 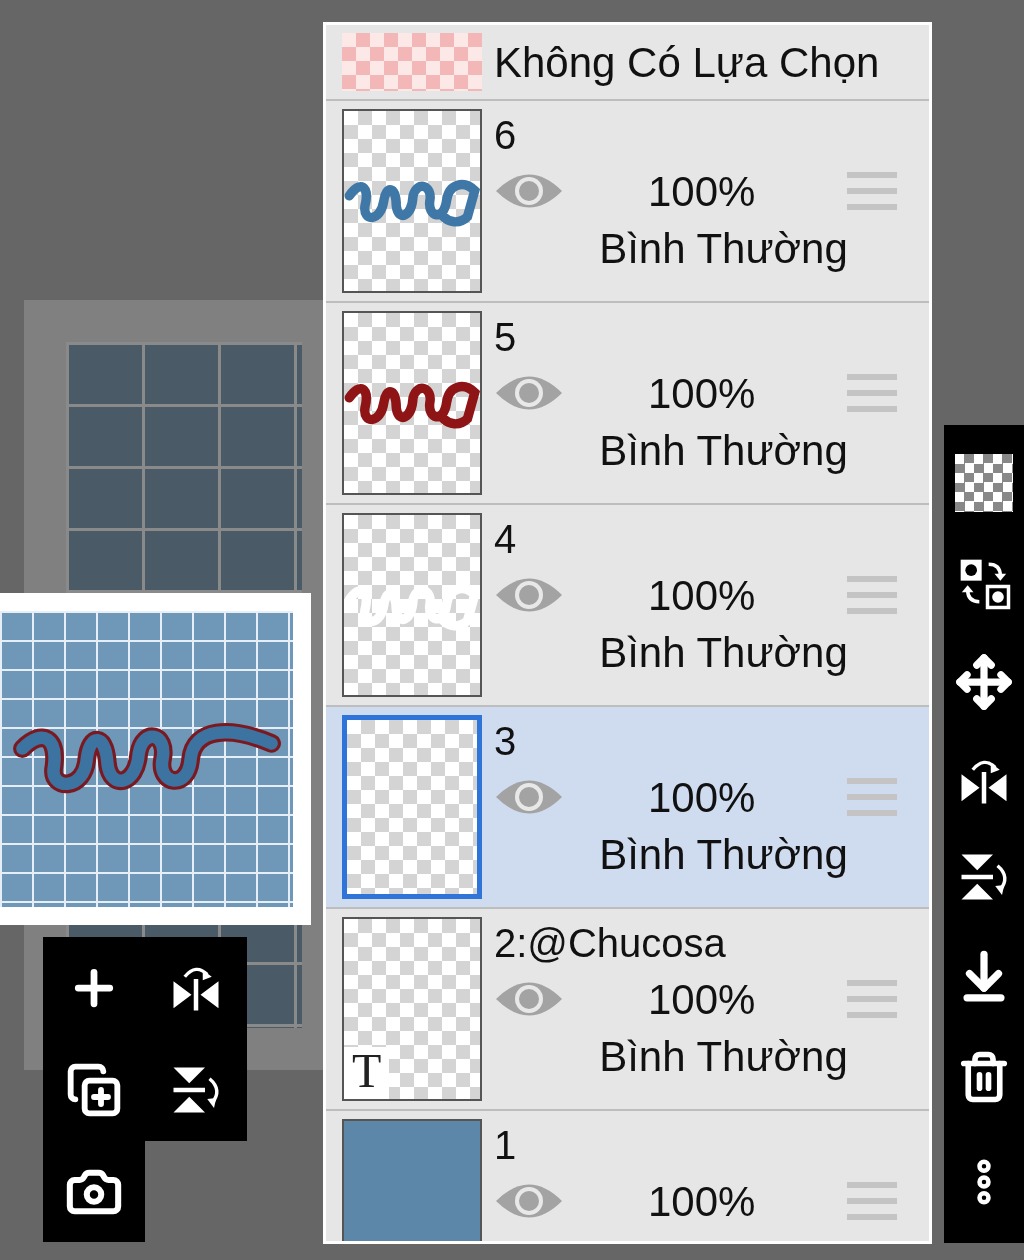 What do you see at coordinates (505, 539) in the screenshot?
I see `layer-name: 4` at bounding box center [505, 539].